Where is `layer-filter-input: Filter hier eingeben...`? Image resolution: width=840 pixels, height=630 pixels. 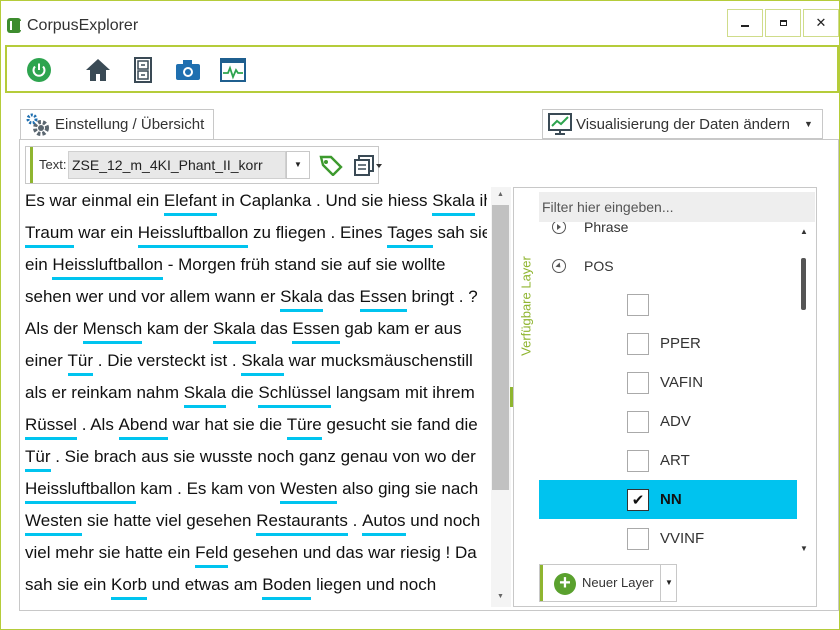
layer-filter-input: Filter hier eingeben... is located at coordinates (677, 207).